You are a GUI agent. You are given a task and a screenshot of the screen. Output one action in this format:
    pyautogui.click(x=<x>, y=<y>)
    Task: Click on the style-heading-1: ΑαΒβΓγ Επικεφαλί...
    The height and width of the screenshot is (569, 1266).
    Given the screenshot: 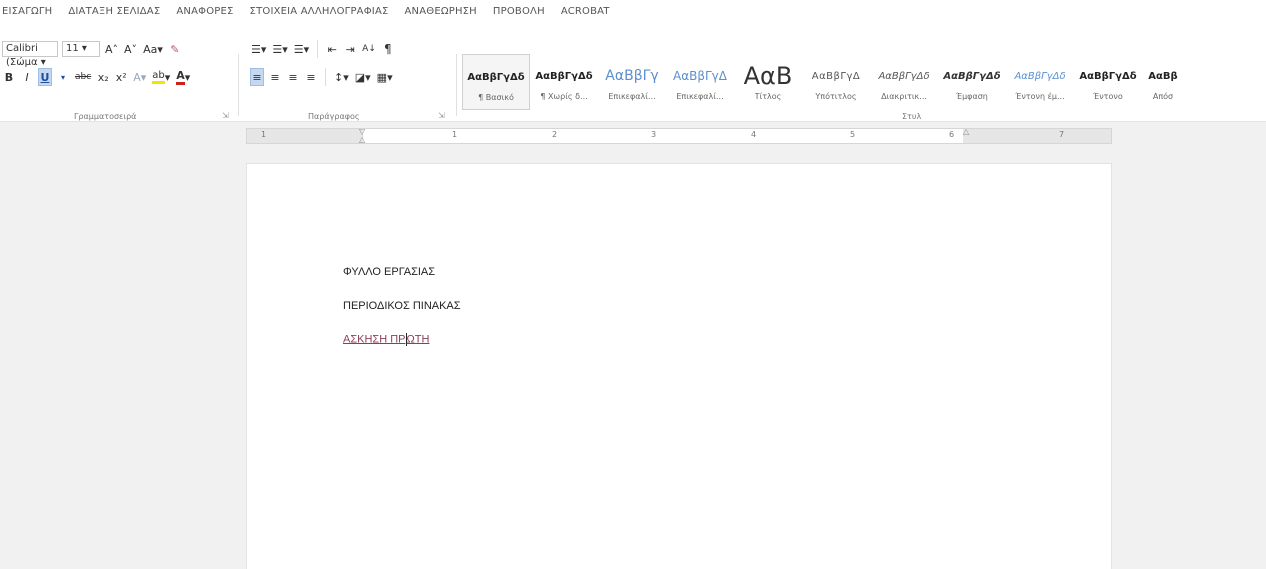 What is the action you would take?
    pyautogui.click(x=632, y=82)
    